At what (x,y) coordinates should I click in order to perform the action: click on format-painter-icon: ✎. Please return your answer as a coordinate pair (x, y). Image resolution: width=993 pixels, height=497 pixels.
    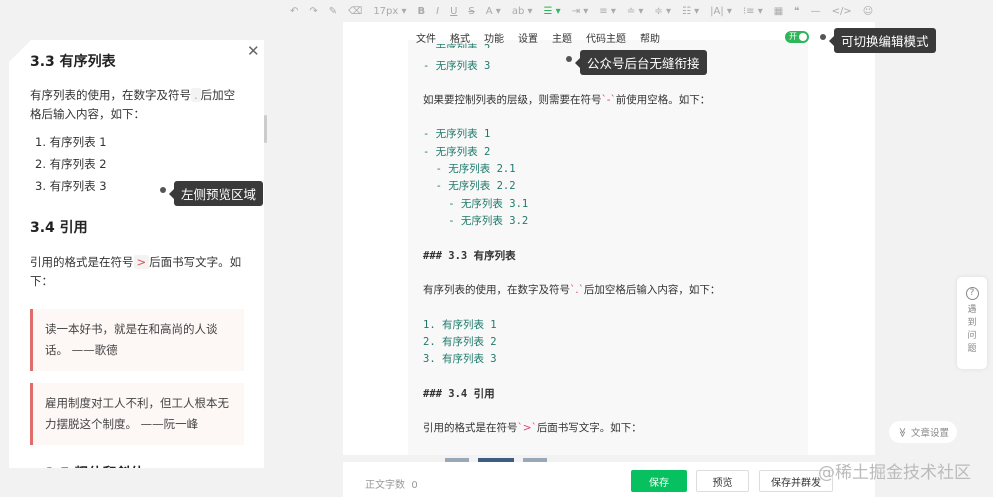
    Looking at the image, I should click on (333, 11).